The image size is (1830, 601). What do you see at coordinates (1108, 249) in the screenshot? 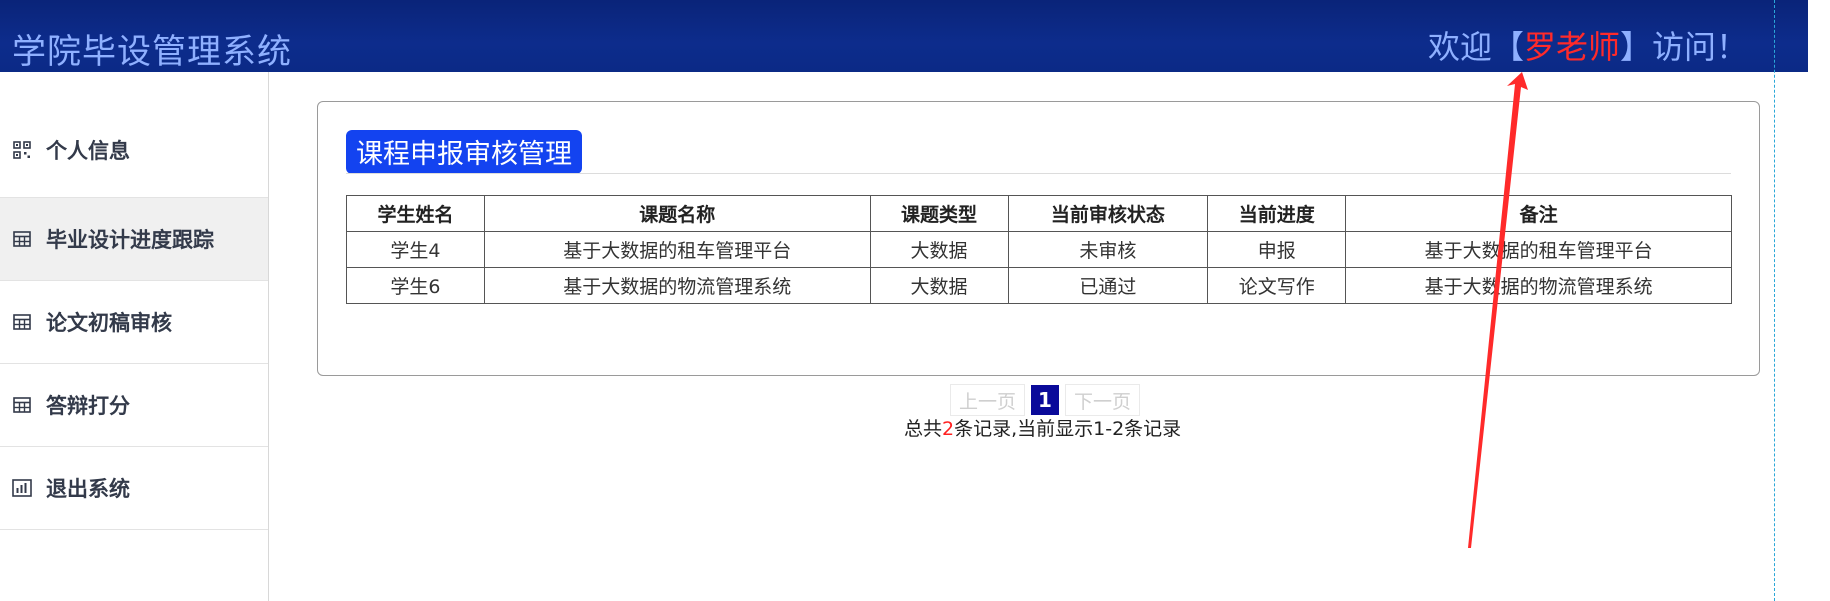
I see `table-cell: 未审核` at bounding box center [1108, 249].